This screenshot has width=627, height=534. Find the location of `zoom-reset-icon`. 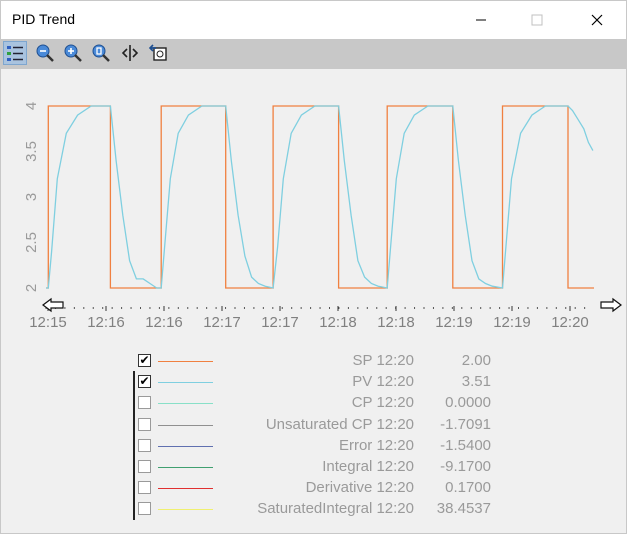

zoom-reset-icon is located at coordinates (101, 53).